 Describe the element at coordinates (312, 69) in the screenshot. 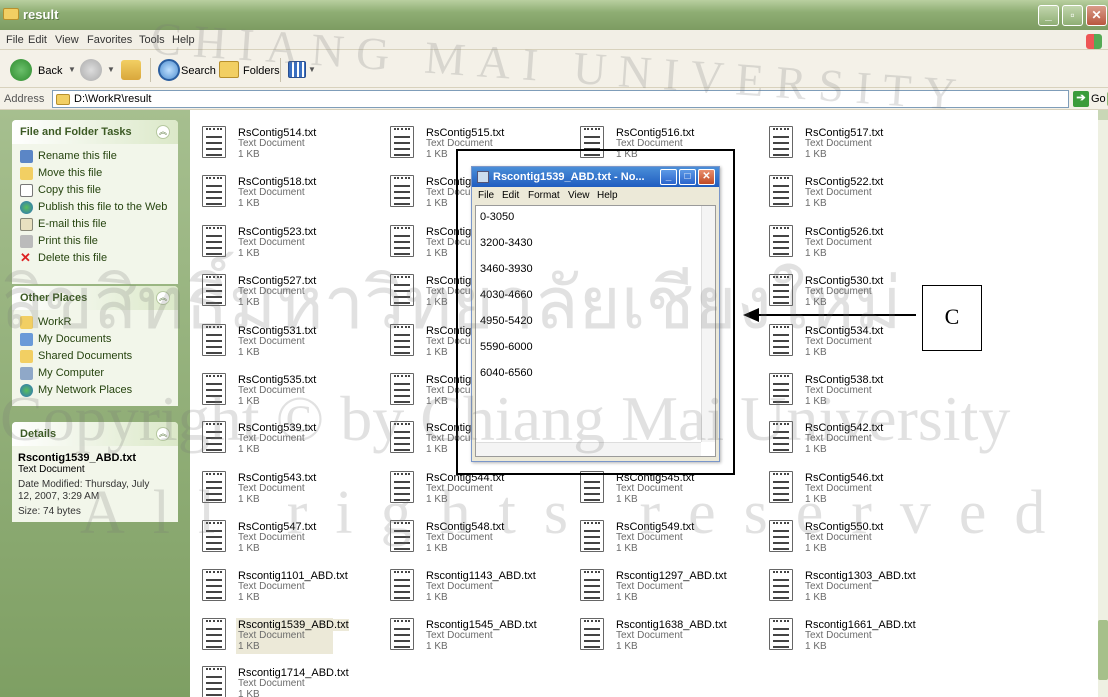

I see `views-dropdown-icon: ▼` at that location.